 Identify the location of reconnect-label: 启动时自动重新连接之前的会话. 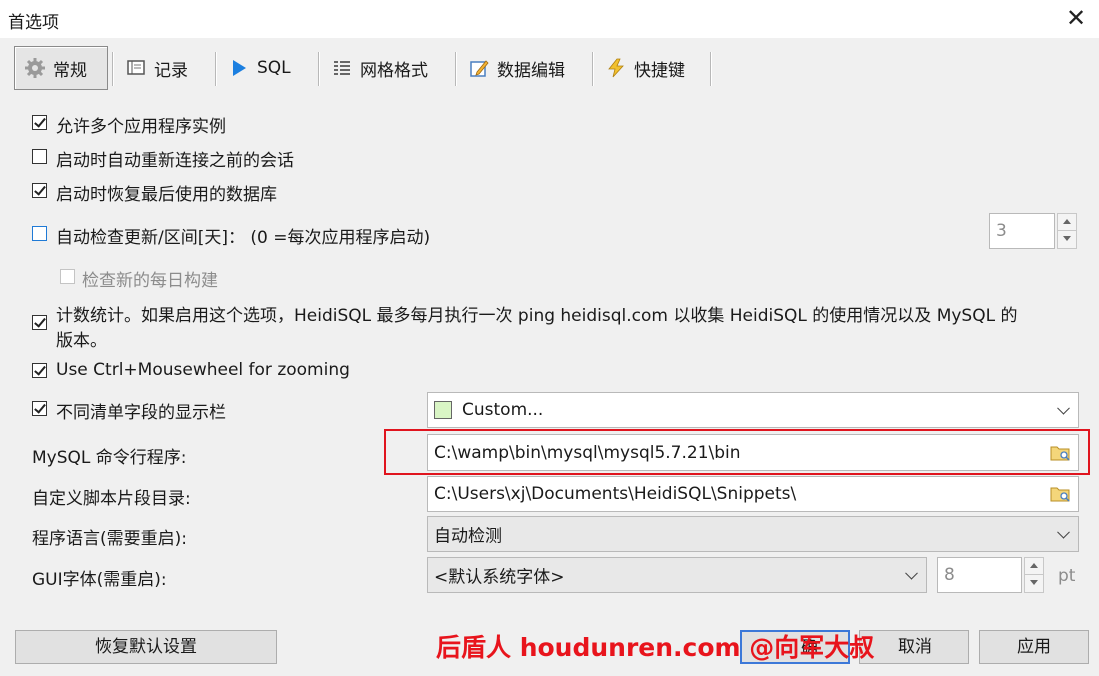
(175, 161).